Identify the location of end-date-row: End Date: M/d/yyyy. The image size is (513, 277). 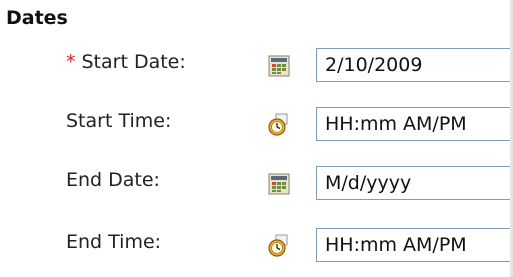
(255, 182).